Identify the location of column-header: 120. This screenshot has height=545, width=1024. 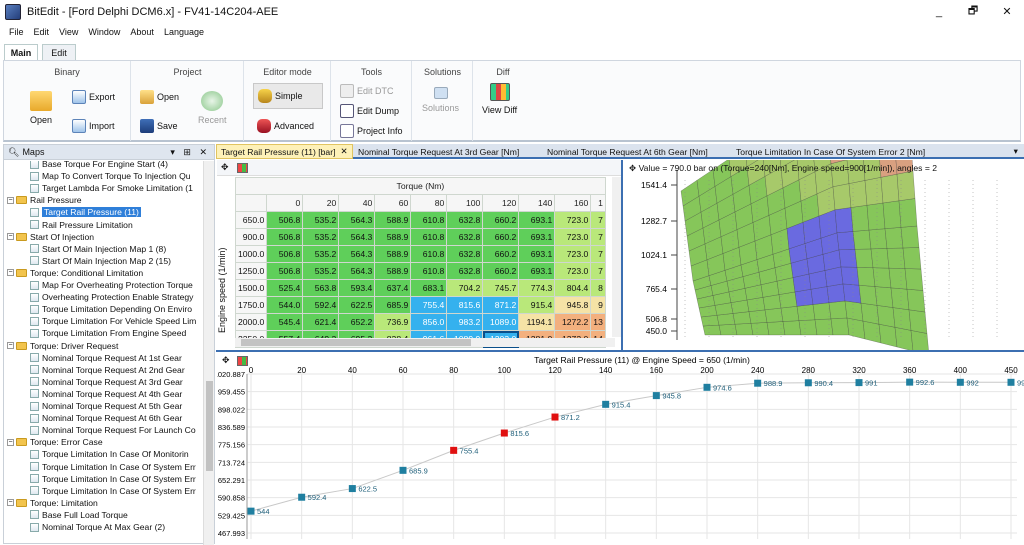
(501, 203).